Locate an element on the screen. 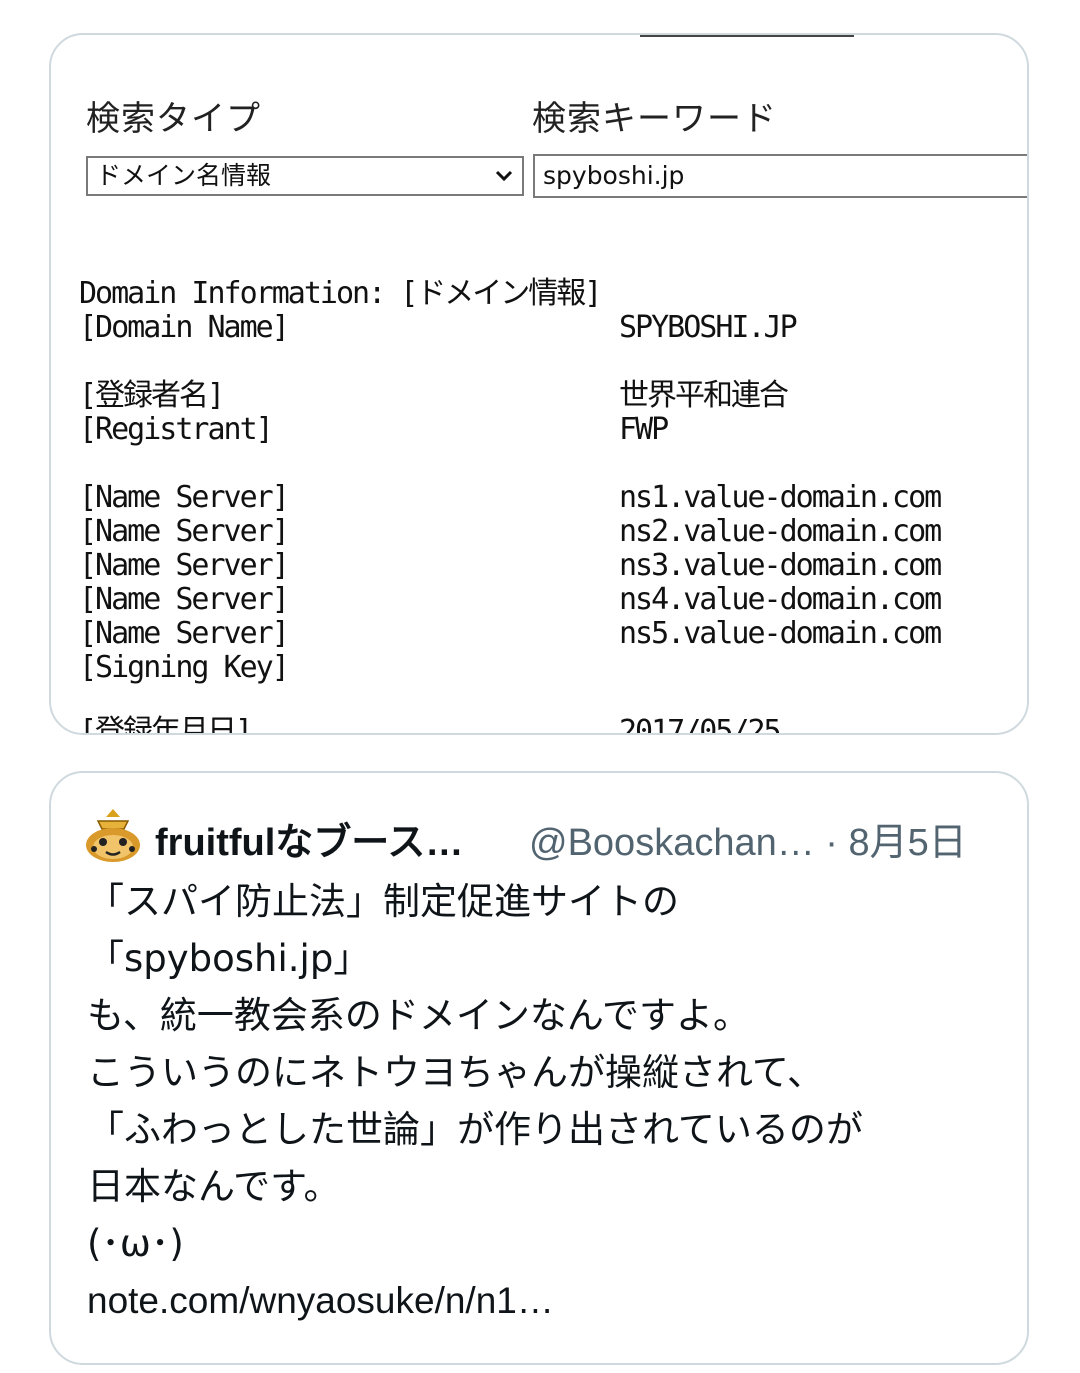 The width and height of the screenshot is (1080, 1373). whois-value: ns4.value-domain.com is located at coordinates (780, 599).